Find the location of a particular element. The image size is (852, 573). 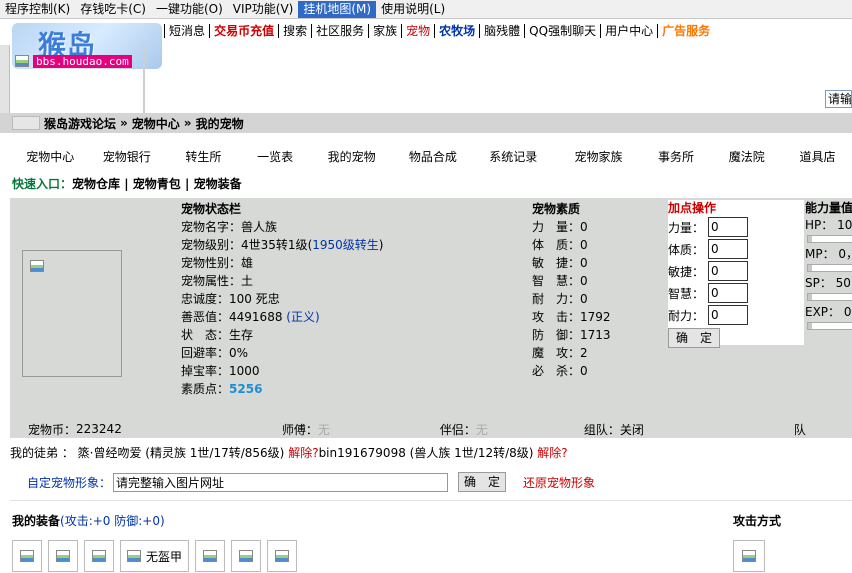

add-point-row: 智慧： is located at coordinates (736, 293).